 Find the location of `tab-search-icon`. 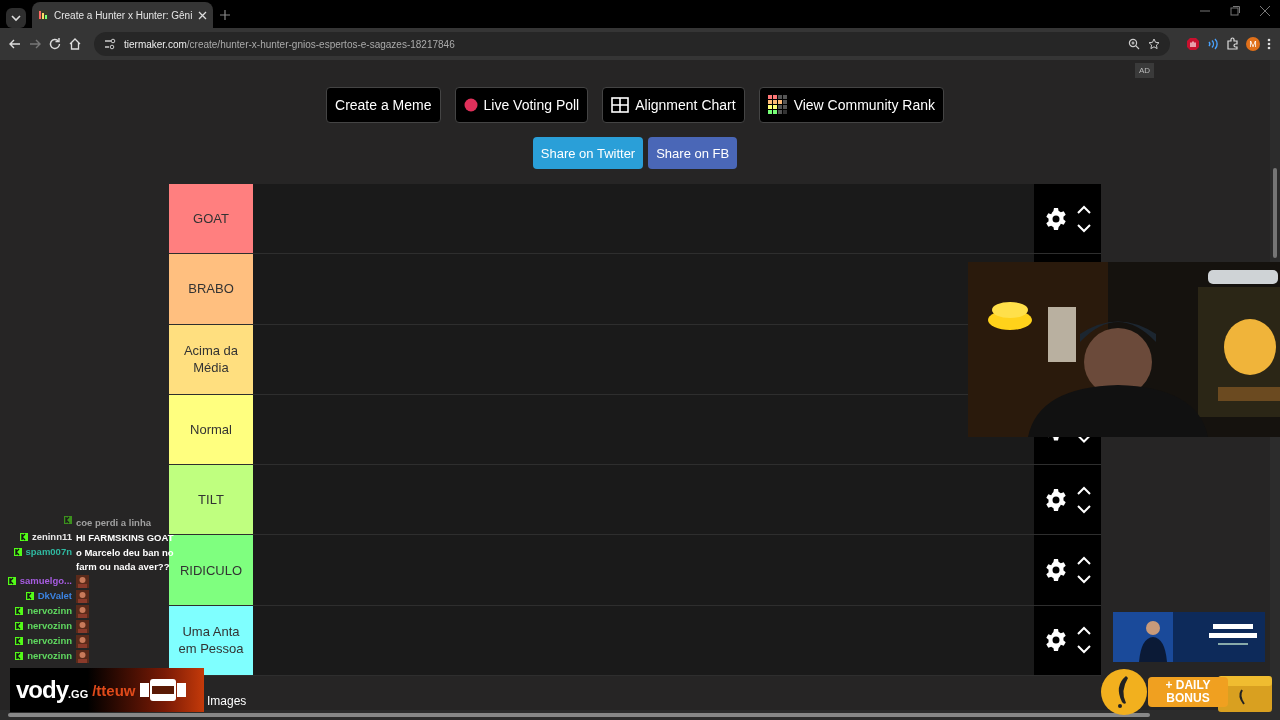

tab-search-icon is located at coordinates (16, 18).